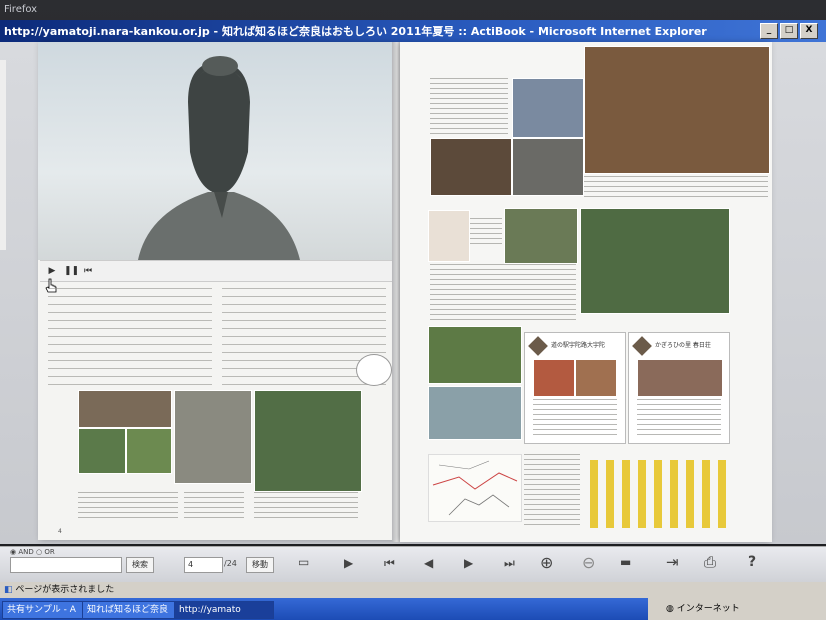  What do you see at coordinates (468, 563) in the screenshot?
I see `next-page-icon: ▶` at bounding box center [468, 563].